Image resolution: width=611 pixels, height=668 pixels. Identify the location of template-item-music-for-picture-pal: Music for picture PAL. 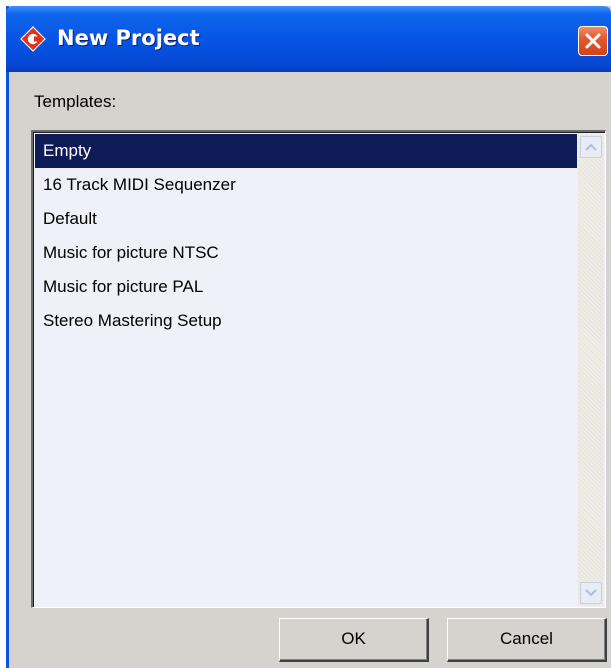
(306, 287).